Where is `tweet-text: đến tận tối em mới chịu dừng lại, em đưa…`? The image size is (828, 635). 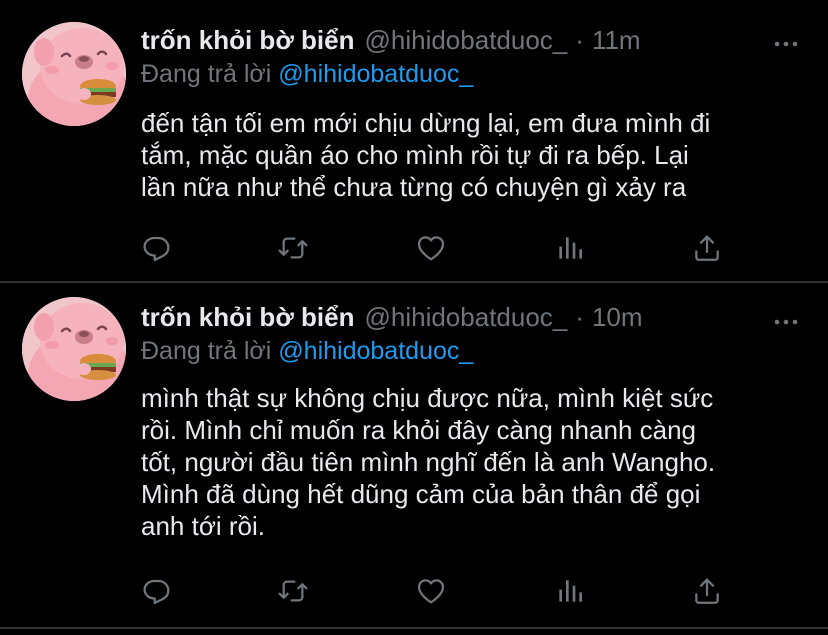
tweet-text: đến tận tối em mới chịu dừng lại, em đưa… is located at coordinates (471, 155).